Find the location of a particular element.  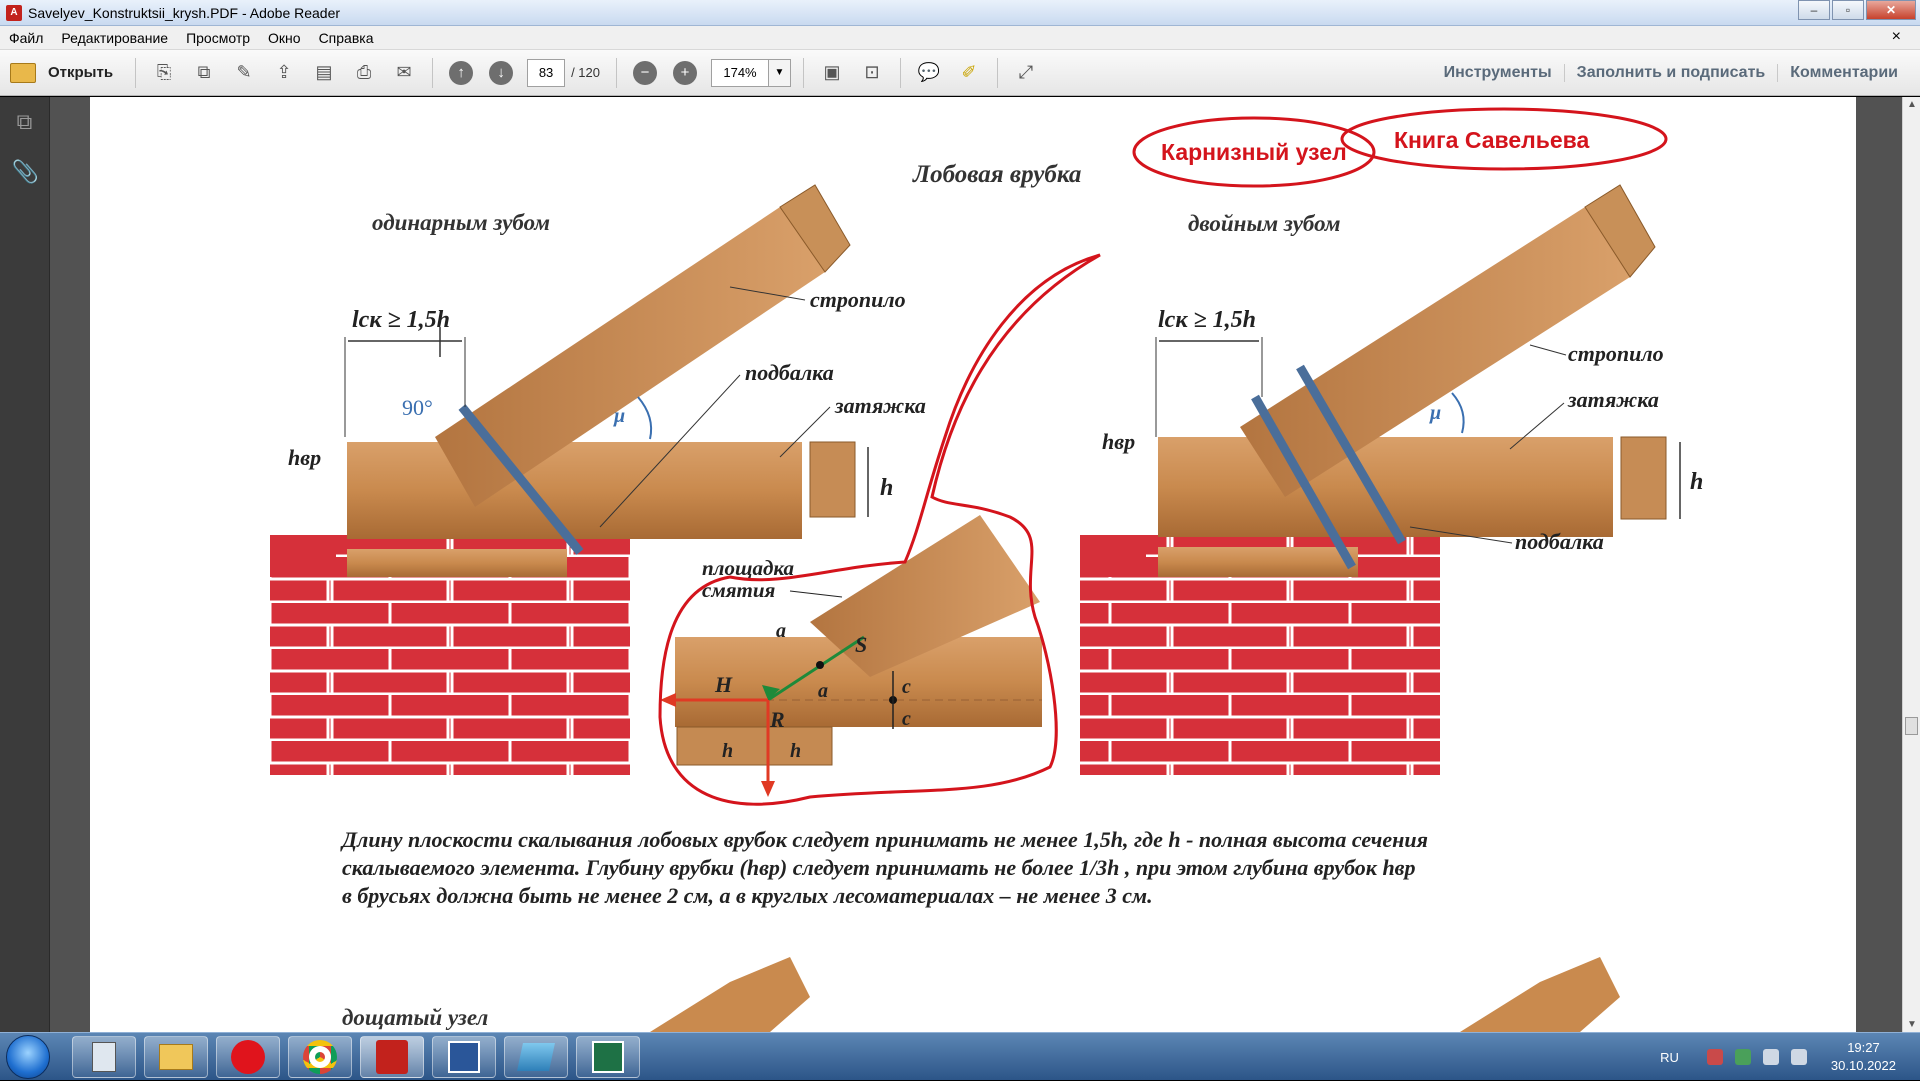

fit-page-icon: ▣ is located at coordinates (832, 73).